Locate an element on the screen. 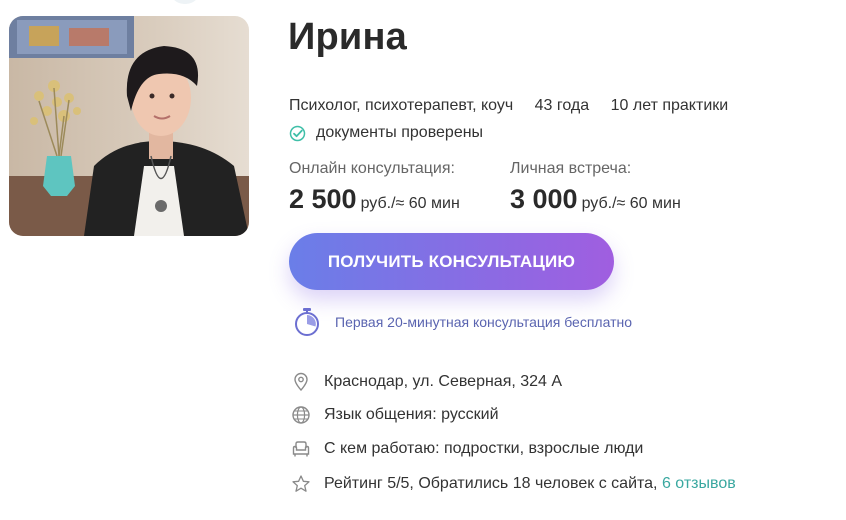 Image resolution: width=846 pixels, height=520 pixels. age-text: 43 года is located at coordinates (562, 105).